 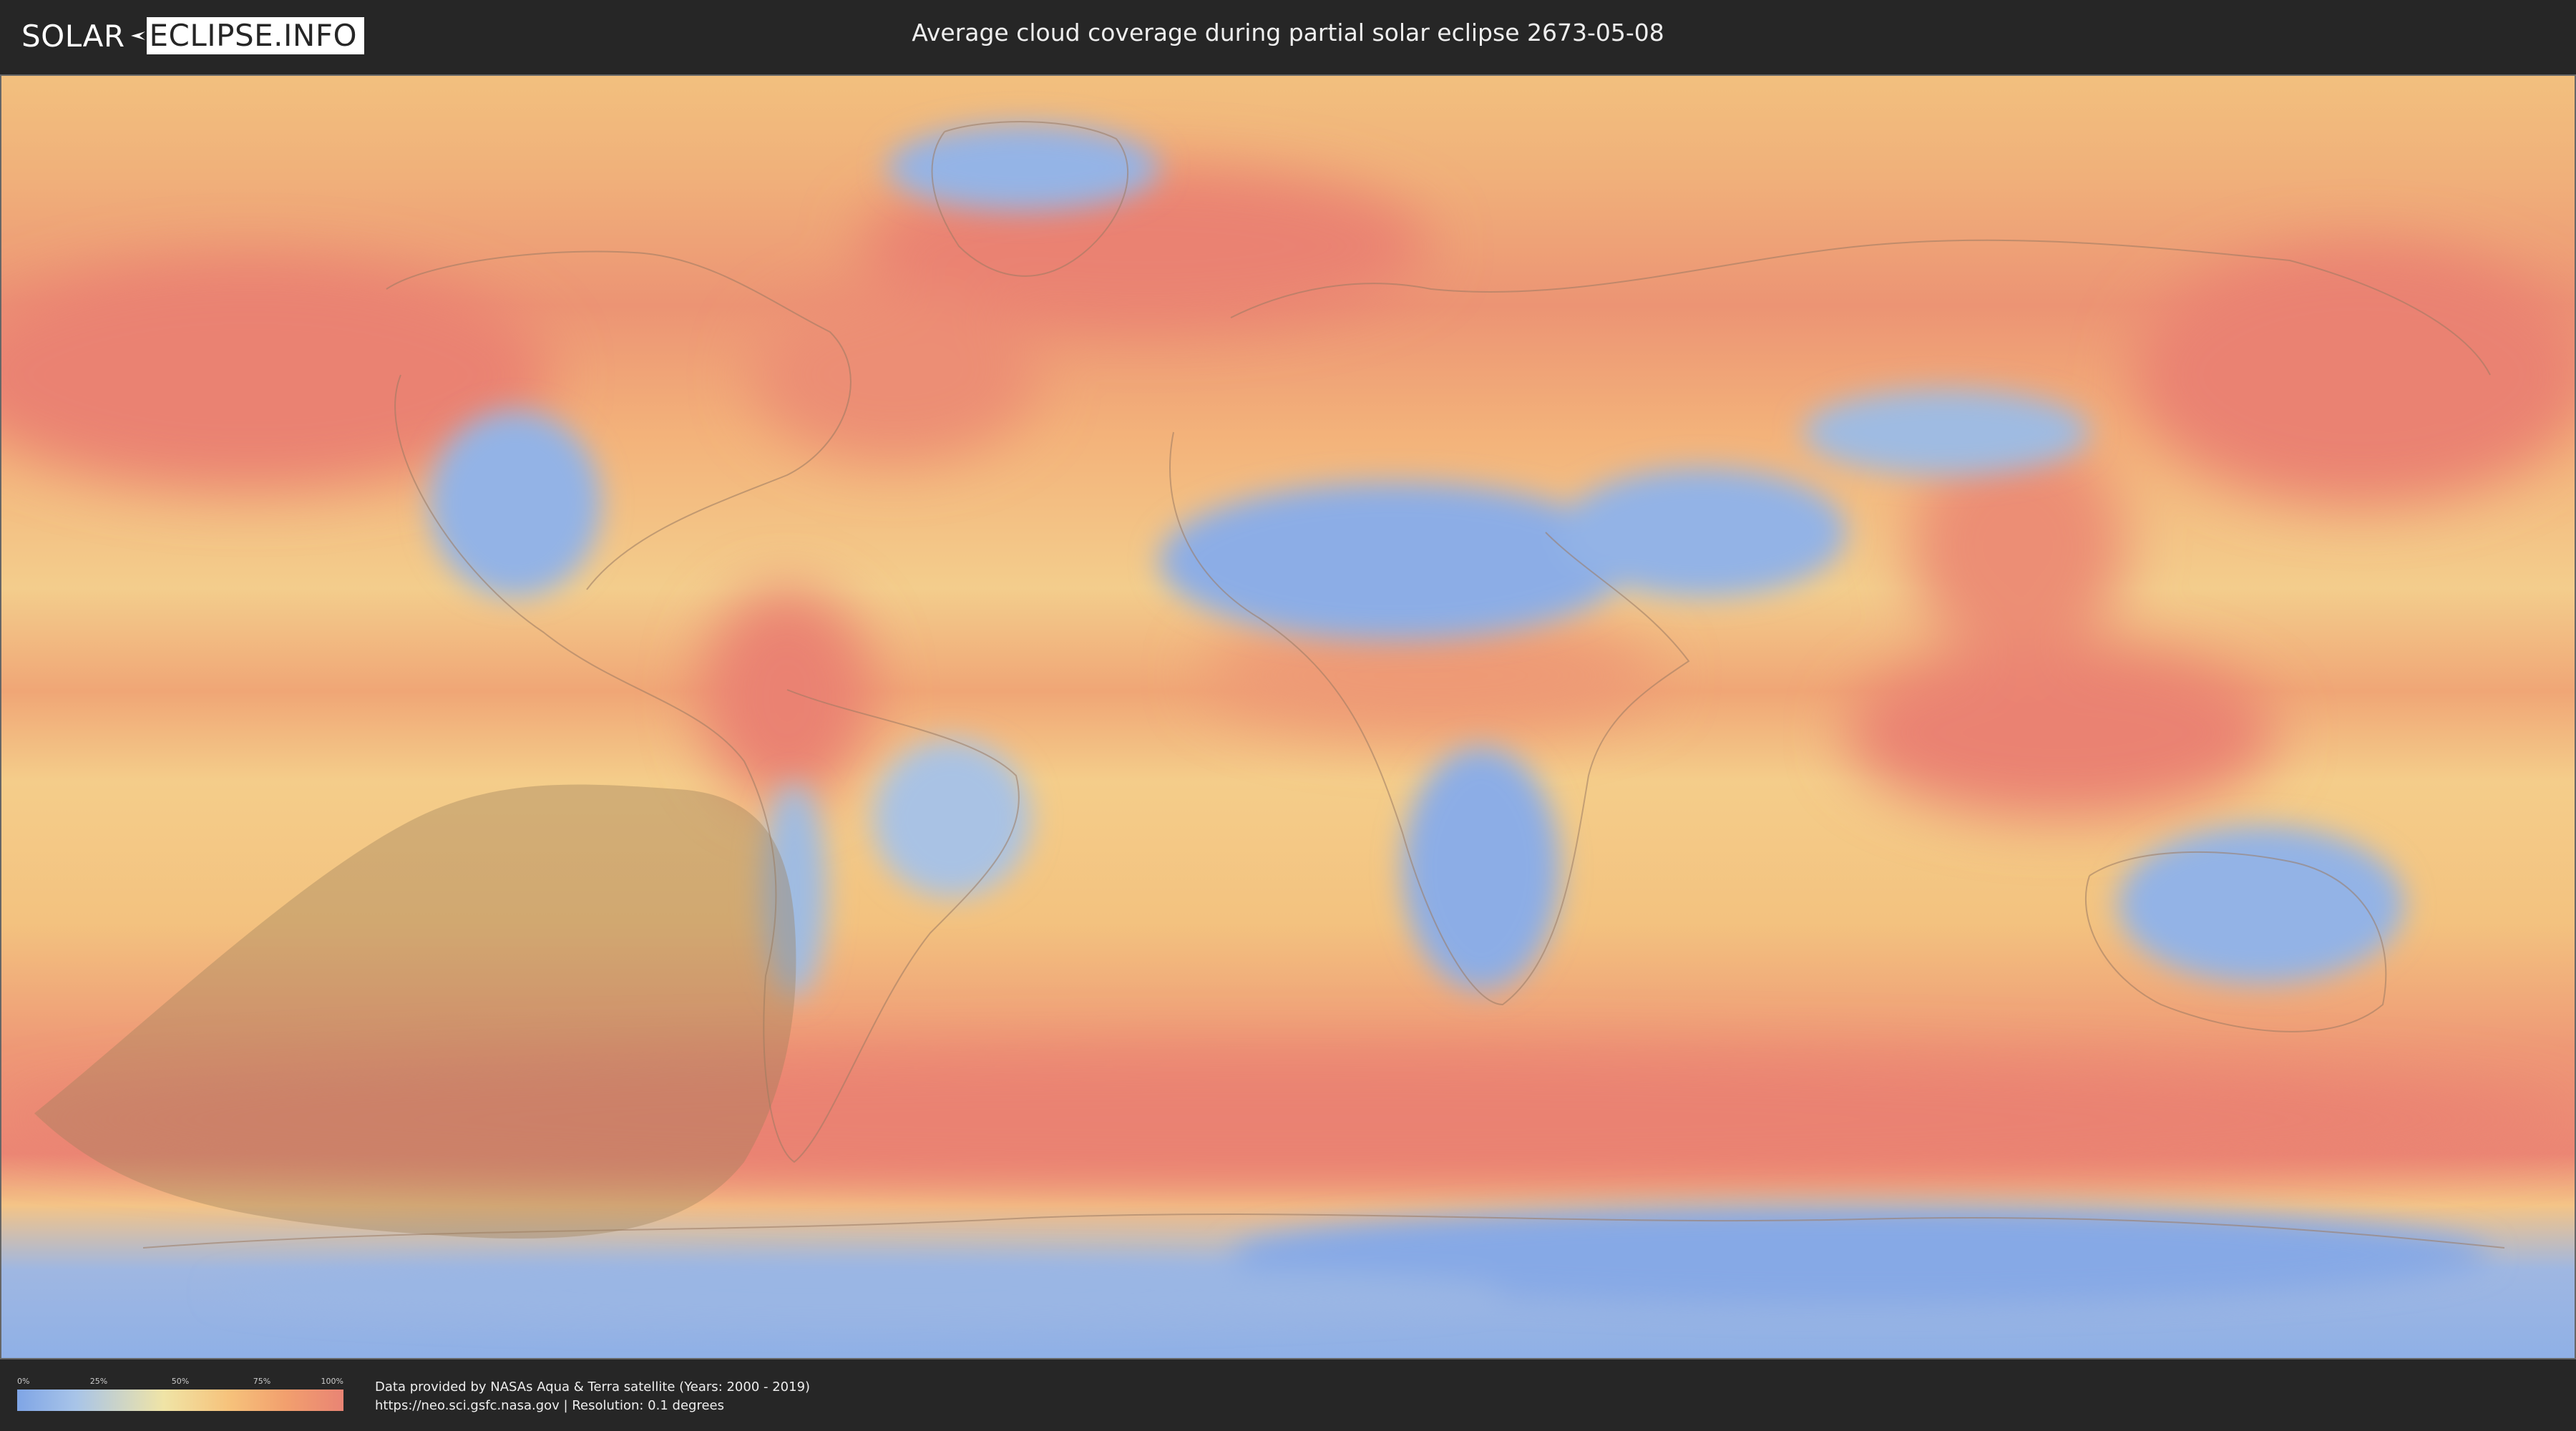 I want to click on cloud-coverage-legend: 0% 25% 50% 75% 100%, so click(x=180, y=1394).